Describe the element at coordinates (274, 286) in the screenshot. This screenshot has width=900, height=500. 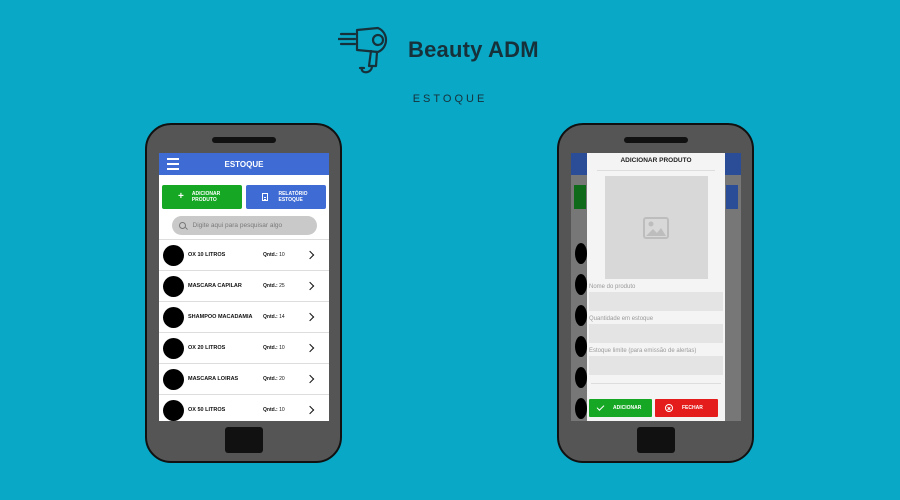
I see `product-qty: Qntd.: 25` at that location.